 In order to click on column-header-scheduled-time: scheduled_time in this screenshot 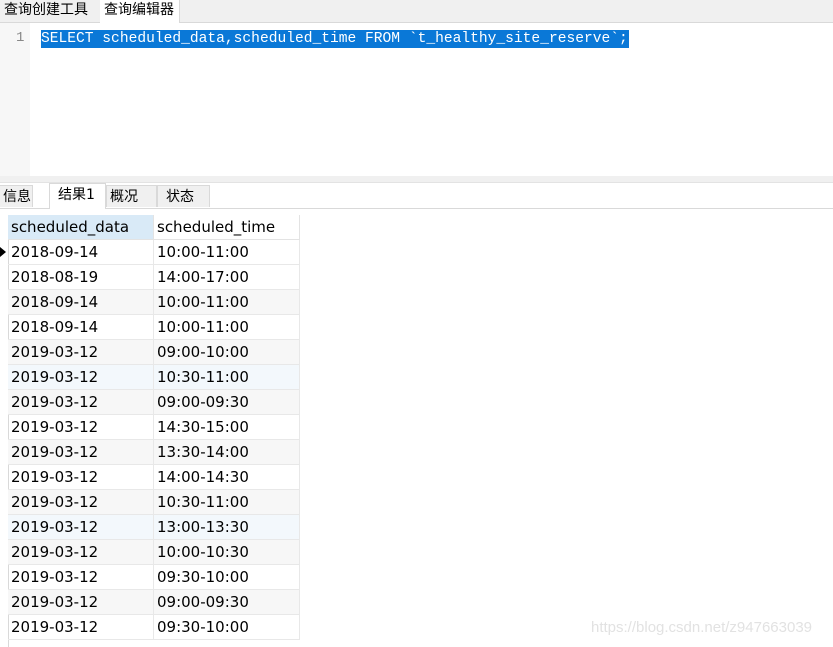, I will do `click(227, 227)`.